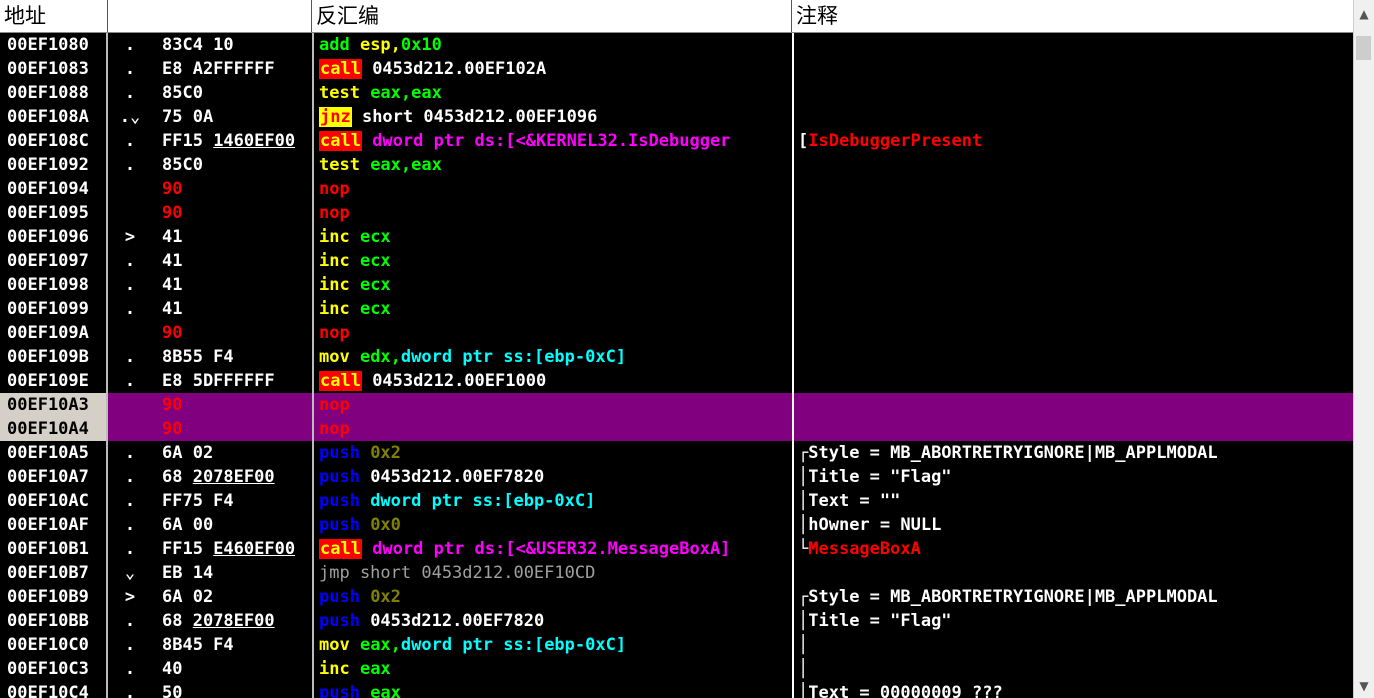 This screenshot has height=698, width=1374. Describe the element at coordinates (1364, 686) in the screenshot. I see `scroll-down-icon: ▼` at that location.